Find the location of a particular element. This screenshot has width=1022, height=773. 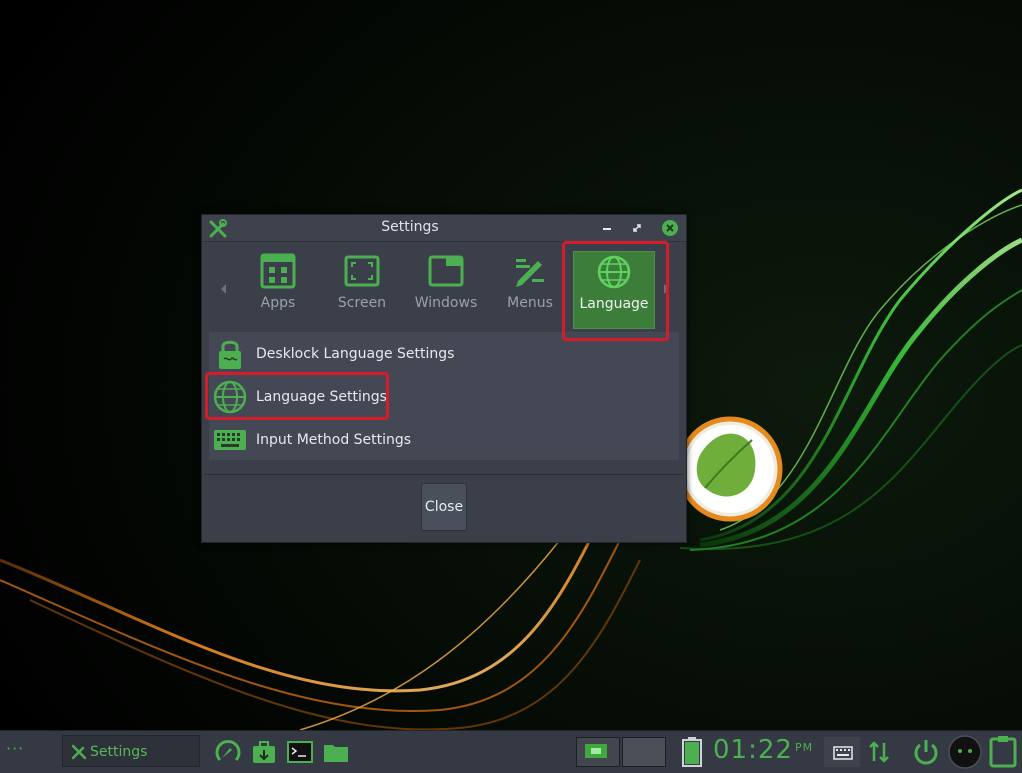

highlight-language-settings is located at coordinates (297, 396).